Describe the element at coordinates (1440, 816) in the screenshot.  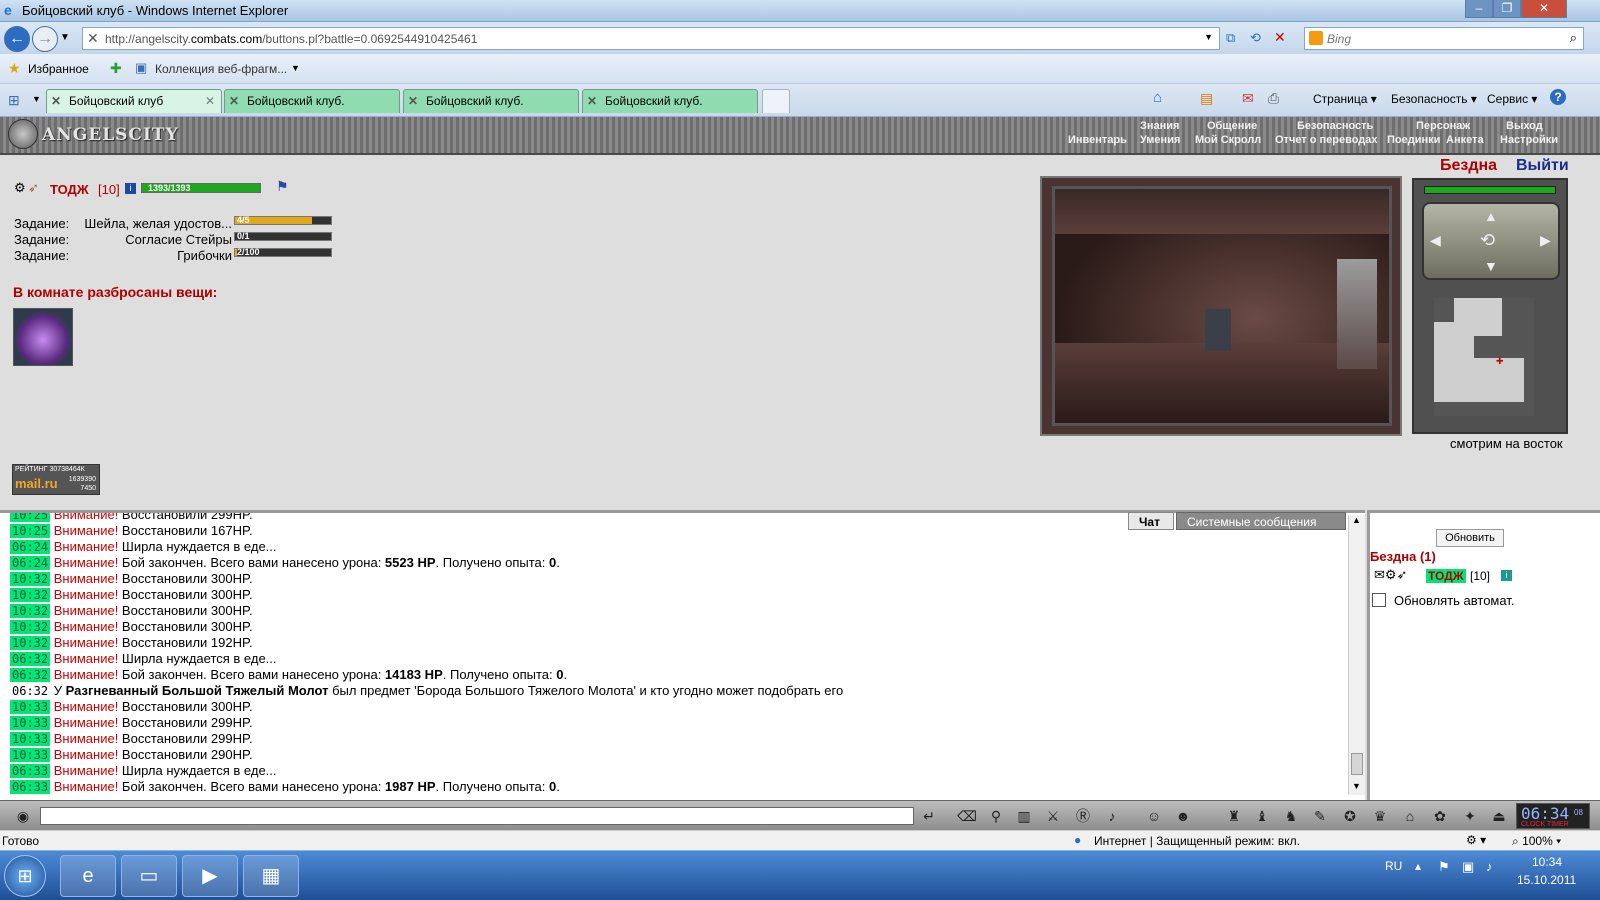
I see `action-icon-8: ✿` at that location.